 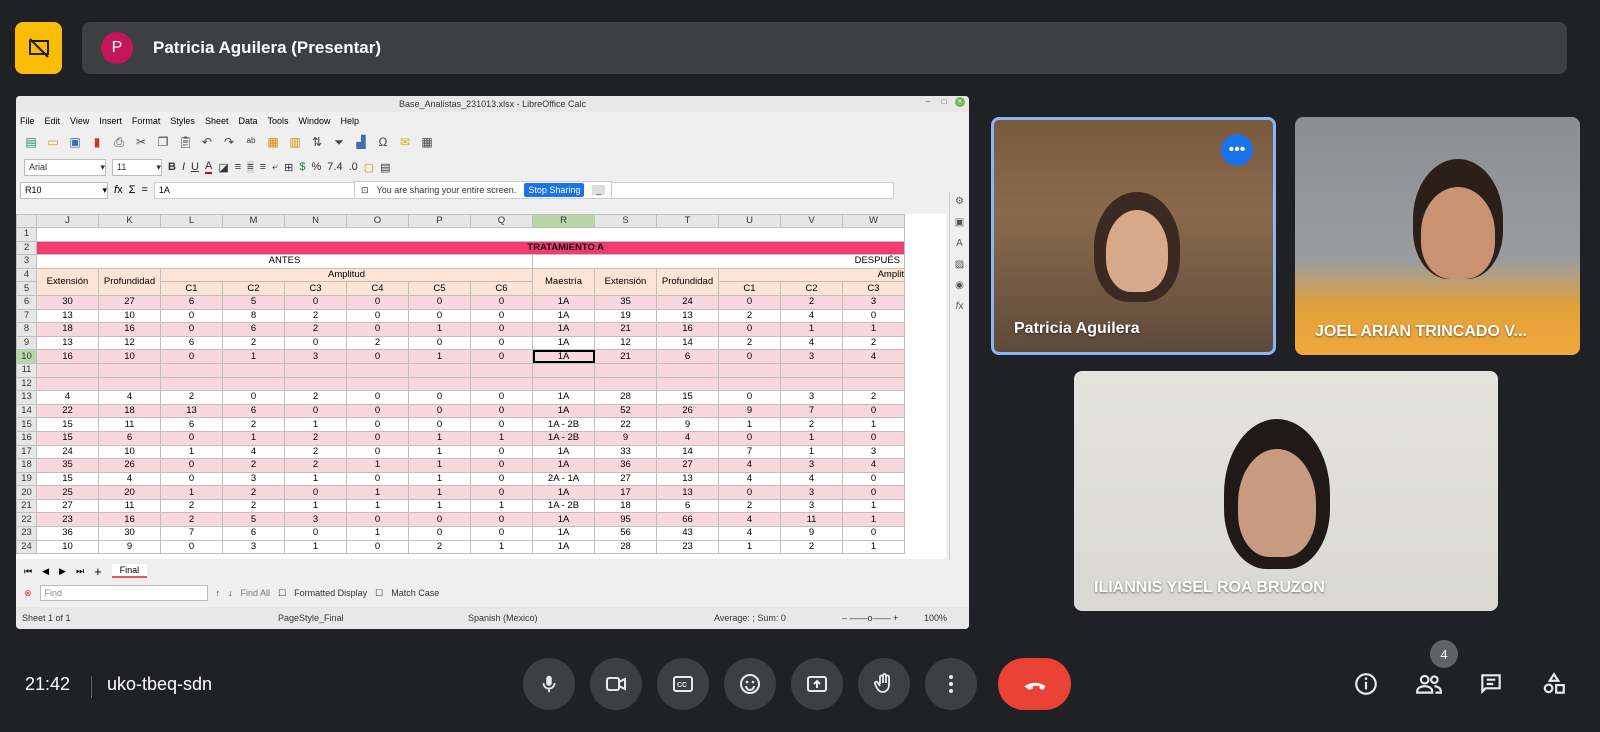 What do you see at coordinates (129, 424) in the screenshot?
I see `table-cell: 11` at bounding box center [129, 424].